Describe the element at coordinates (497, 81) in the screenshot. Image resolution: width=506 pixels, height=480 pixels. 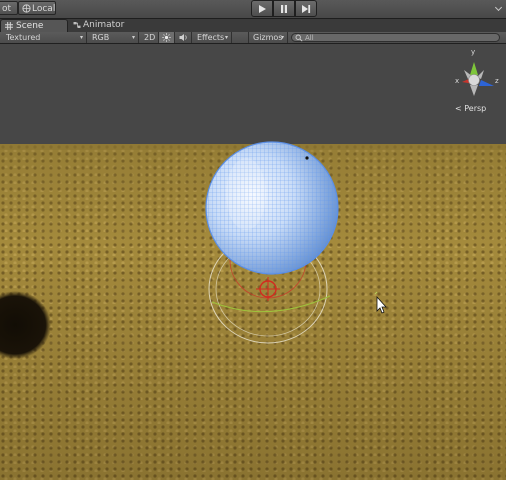
I see `gizmo-axis-z-label: z` at that location.